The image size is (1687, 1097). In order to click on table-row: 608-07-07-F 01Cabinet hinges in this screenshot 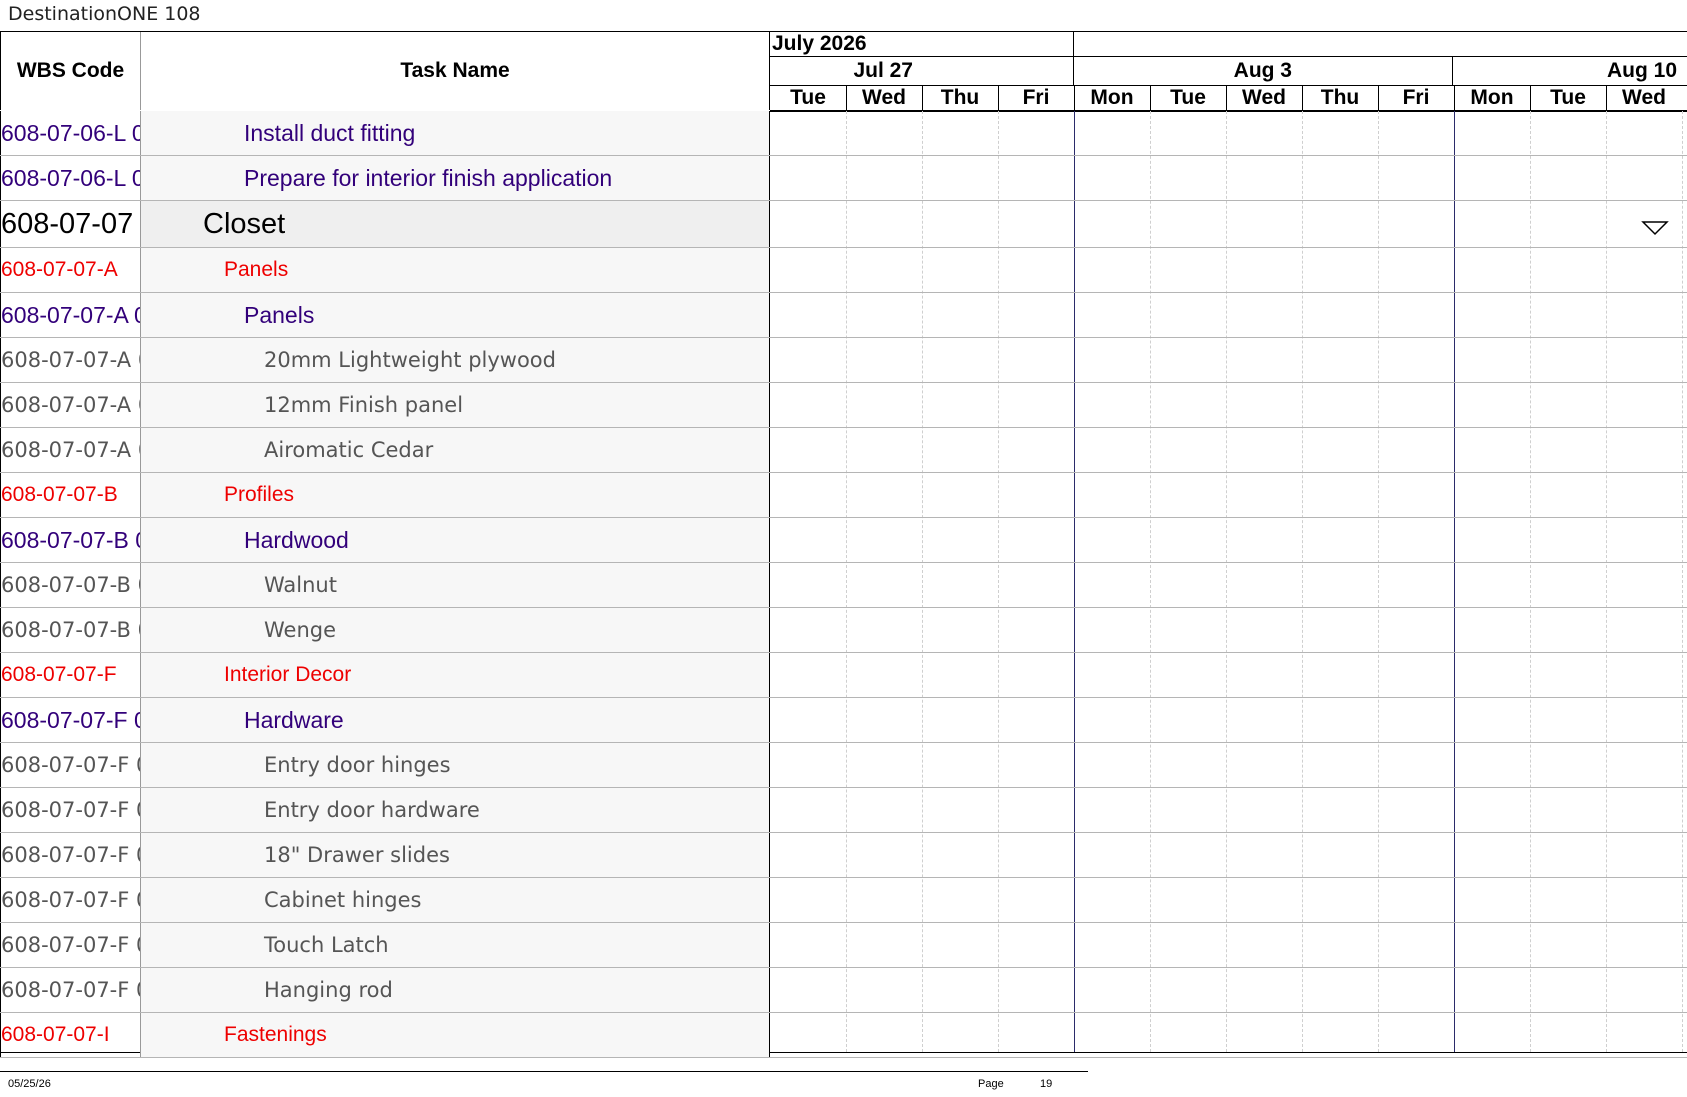, I will do `click(843, 900)`.